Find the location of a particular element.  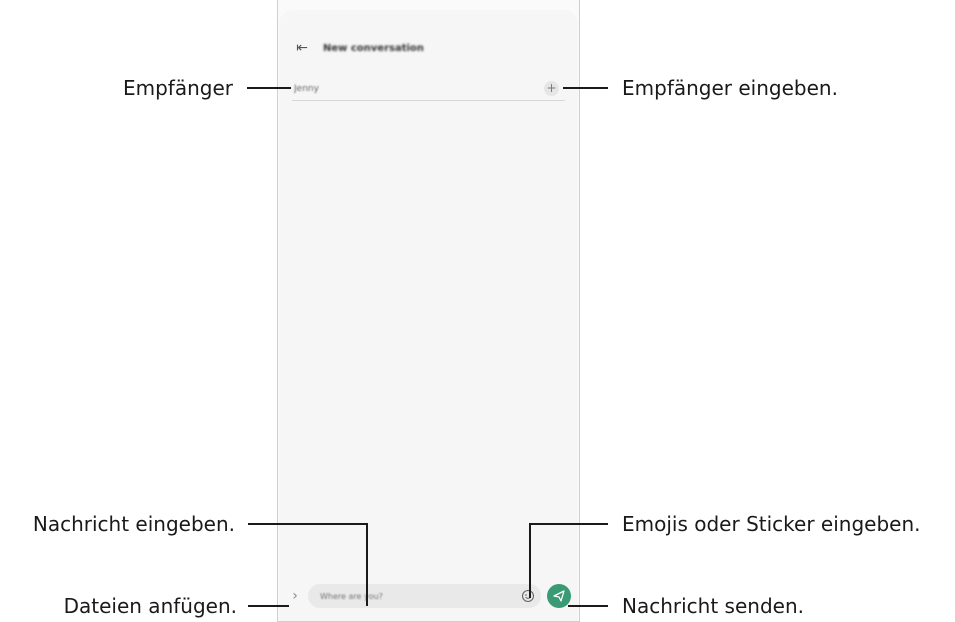

message-input is located at coordinates (400, 596).